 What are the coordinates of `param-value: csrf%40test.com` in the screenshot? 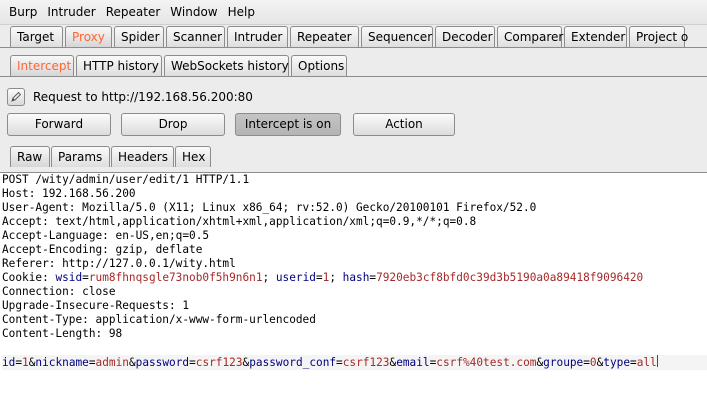 It's located at (486, 362).